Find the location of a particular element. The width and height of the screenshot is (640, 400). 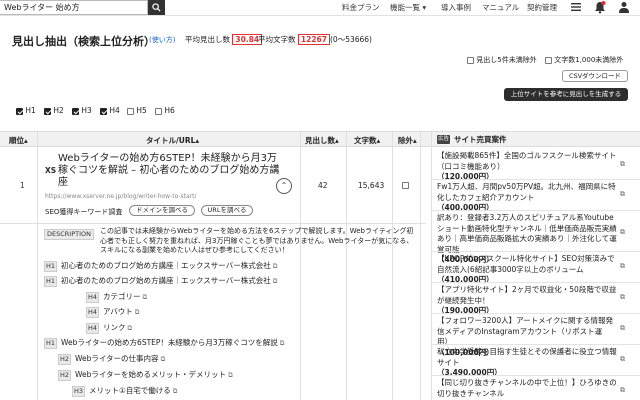

nav-manual: マニュアル is located at coordinates (500, 7).